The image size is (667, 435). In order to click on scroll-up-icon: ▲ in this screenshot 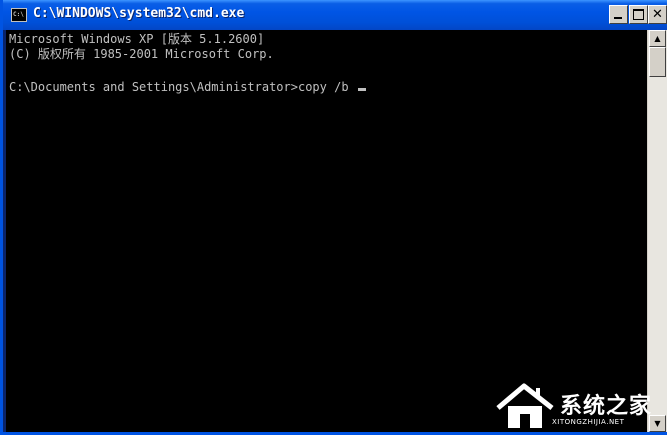, I will do `click(657, 38)`.